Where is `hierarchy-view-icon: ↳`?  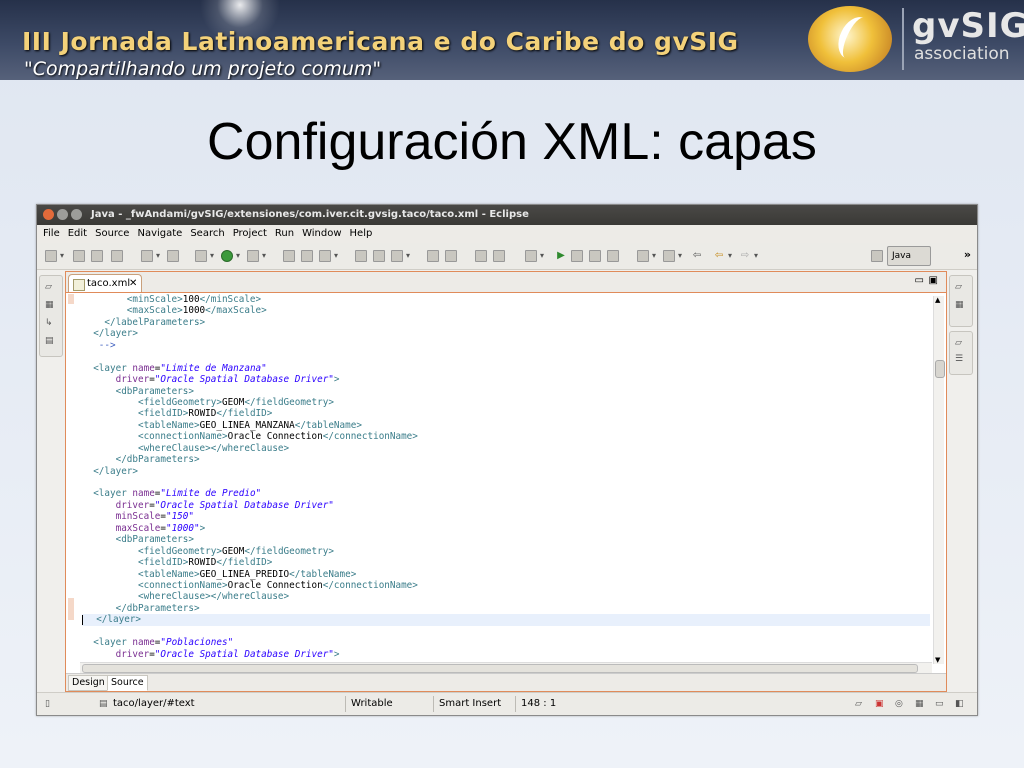
hierarchy-view-icon: ↳ is located at coordinates (50, 323).